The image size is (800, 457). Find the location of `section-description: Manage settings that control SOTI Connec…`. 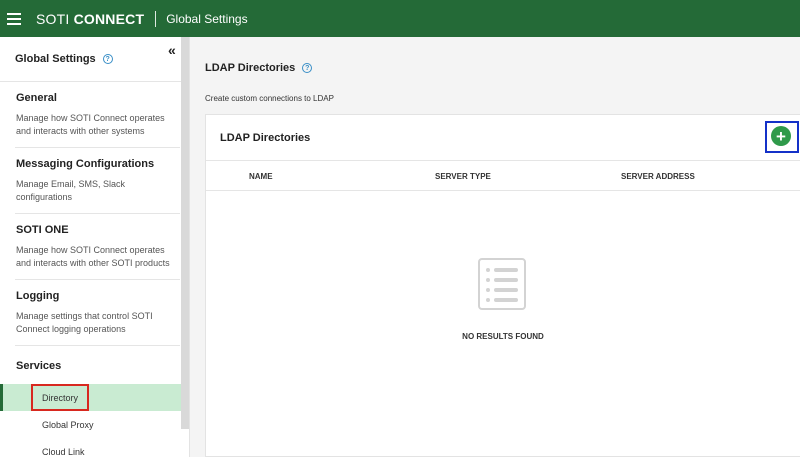

section-description: Manage settings that control SOTI Connec… is located at coordinates (84, 322).